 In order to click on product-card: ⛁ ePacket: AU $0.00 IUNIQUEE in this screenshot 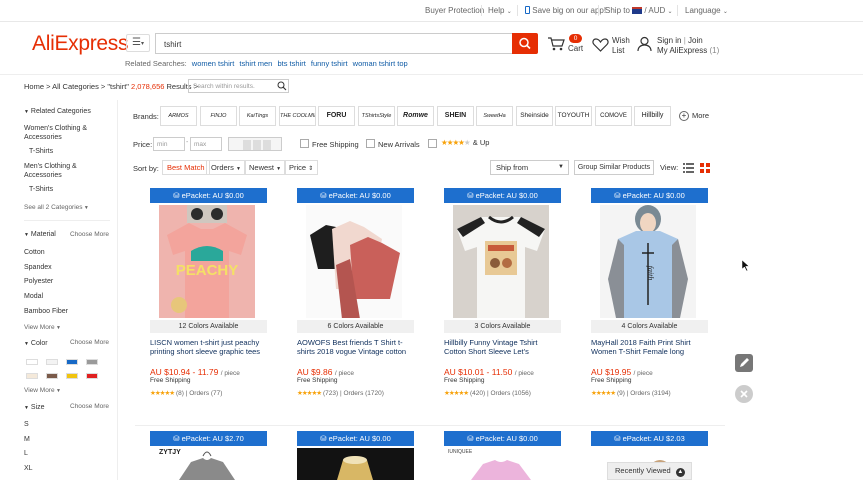, I will do `click(502, 455)`.